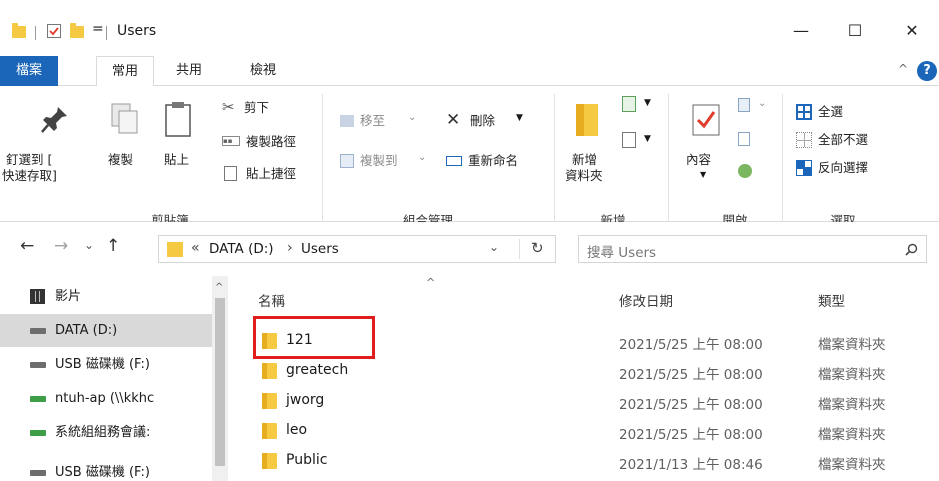 This screenshot has width=939, height=481. I want to click on maximize-button: ☐, so click(855, 31).